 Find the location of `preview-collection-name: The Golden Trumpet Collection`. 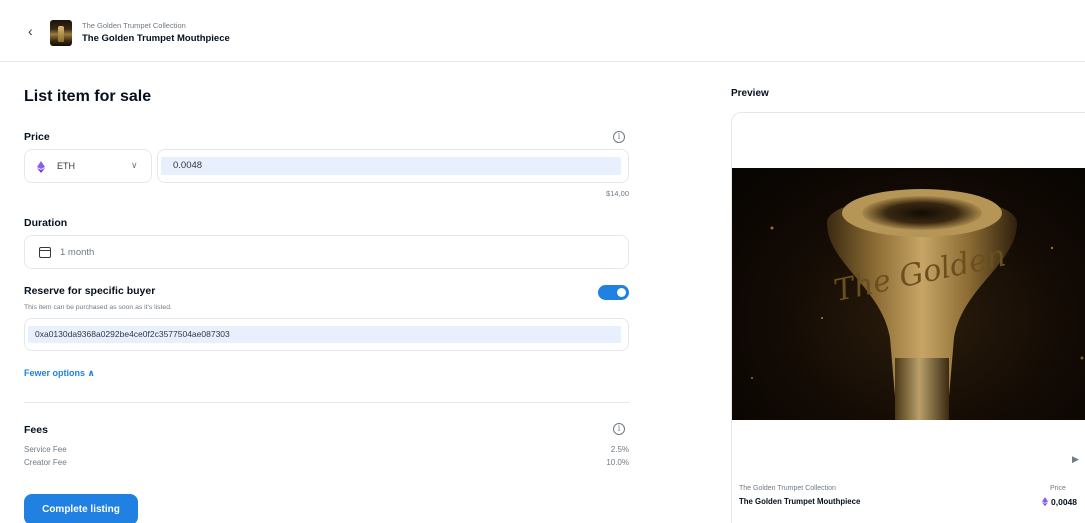

preview-collection-name: The Golden Trumpet Collection is located at coordinates (787, 488).